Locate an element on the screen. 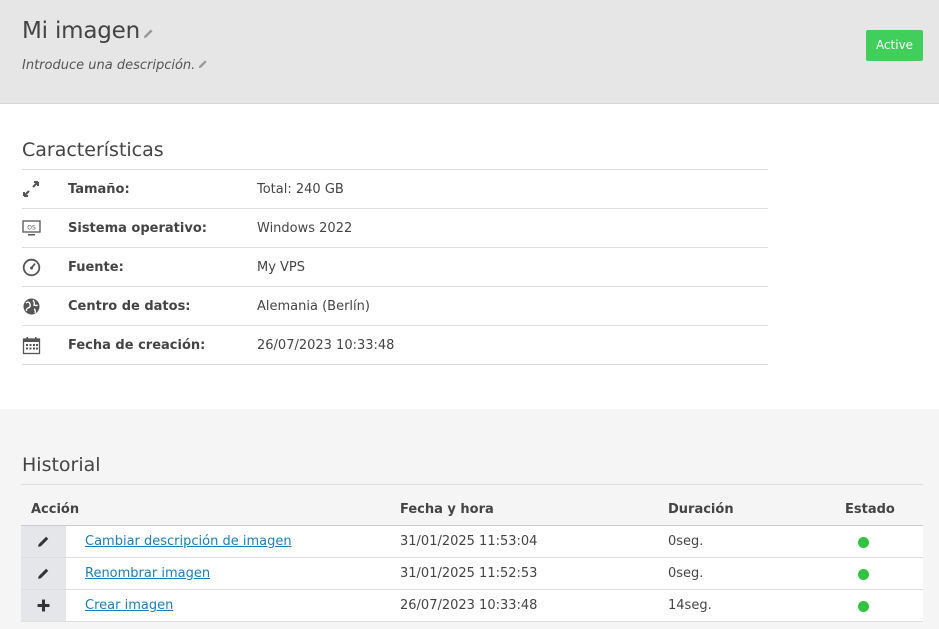 This screenshot has width=939, height=629. image-name: Mi imagen is located at coordinates (81, 31).